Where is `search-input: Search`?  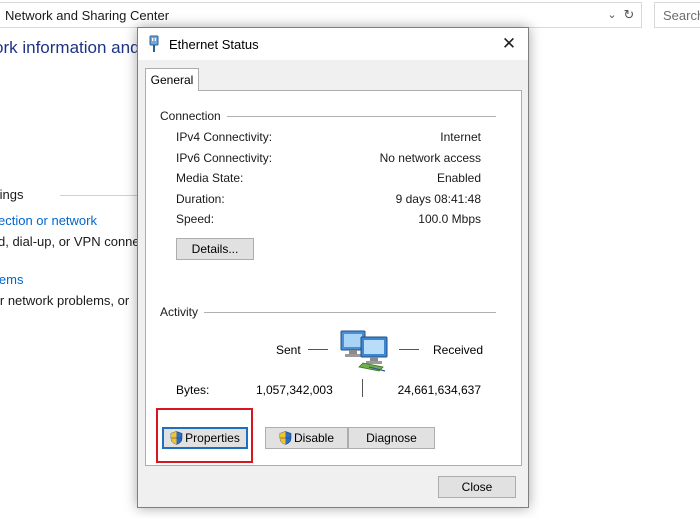
search-input: Search is located at coordinates (677, 15).